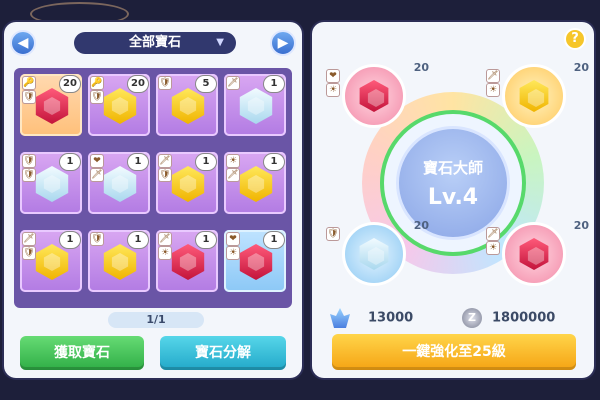  I want to click on gem-orb-top-right: 20 🗡 ☀, so click(538, 94).